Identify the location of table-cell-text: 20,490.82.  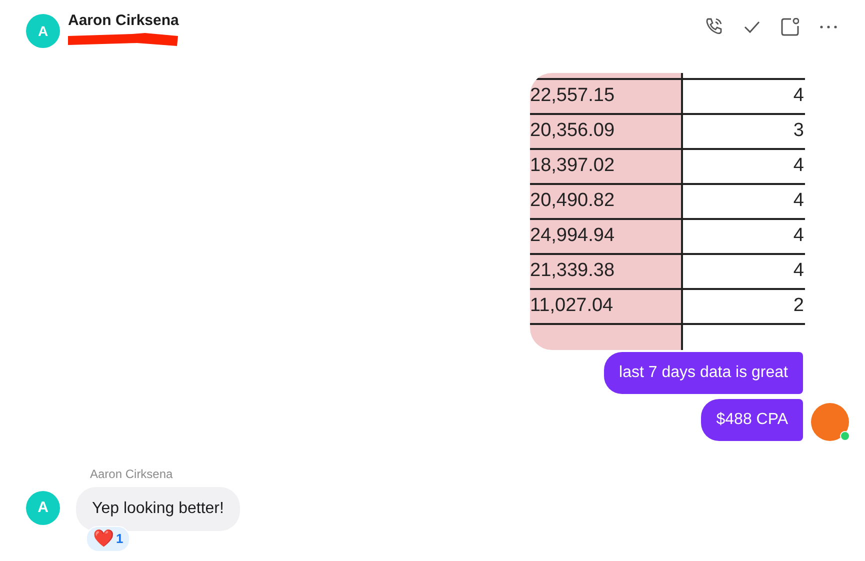
(573, 201).